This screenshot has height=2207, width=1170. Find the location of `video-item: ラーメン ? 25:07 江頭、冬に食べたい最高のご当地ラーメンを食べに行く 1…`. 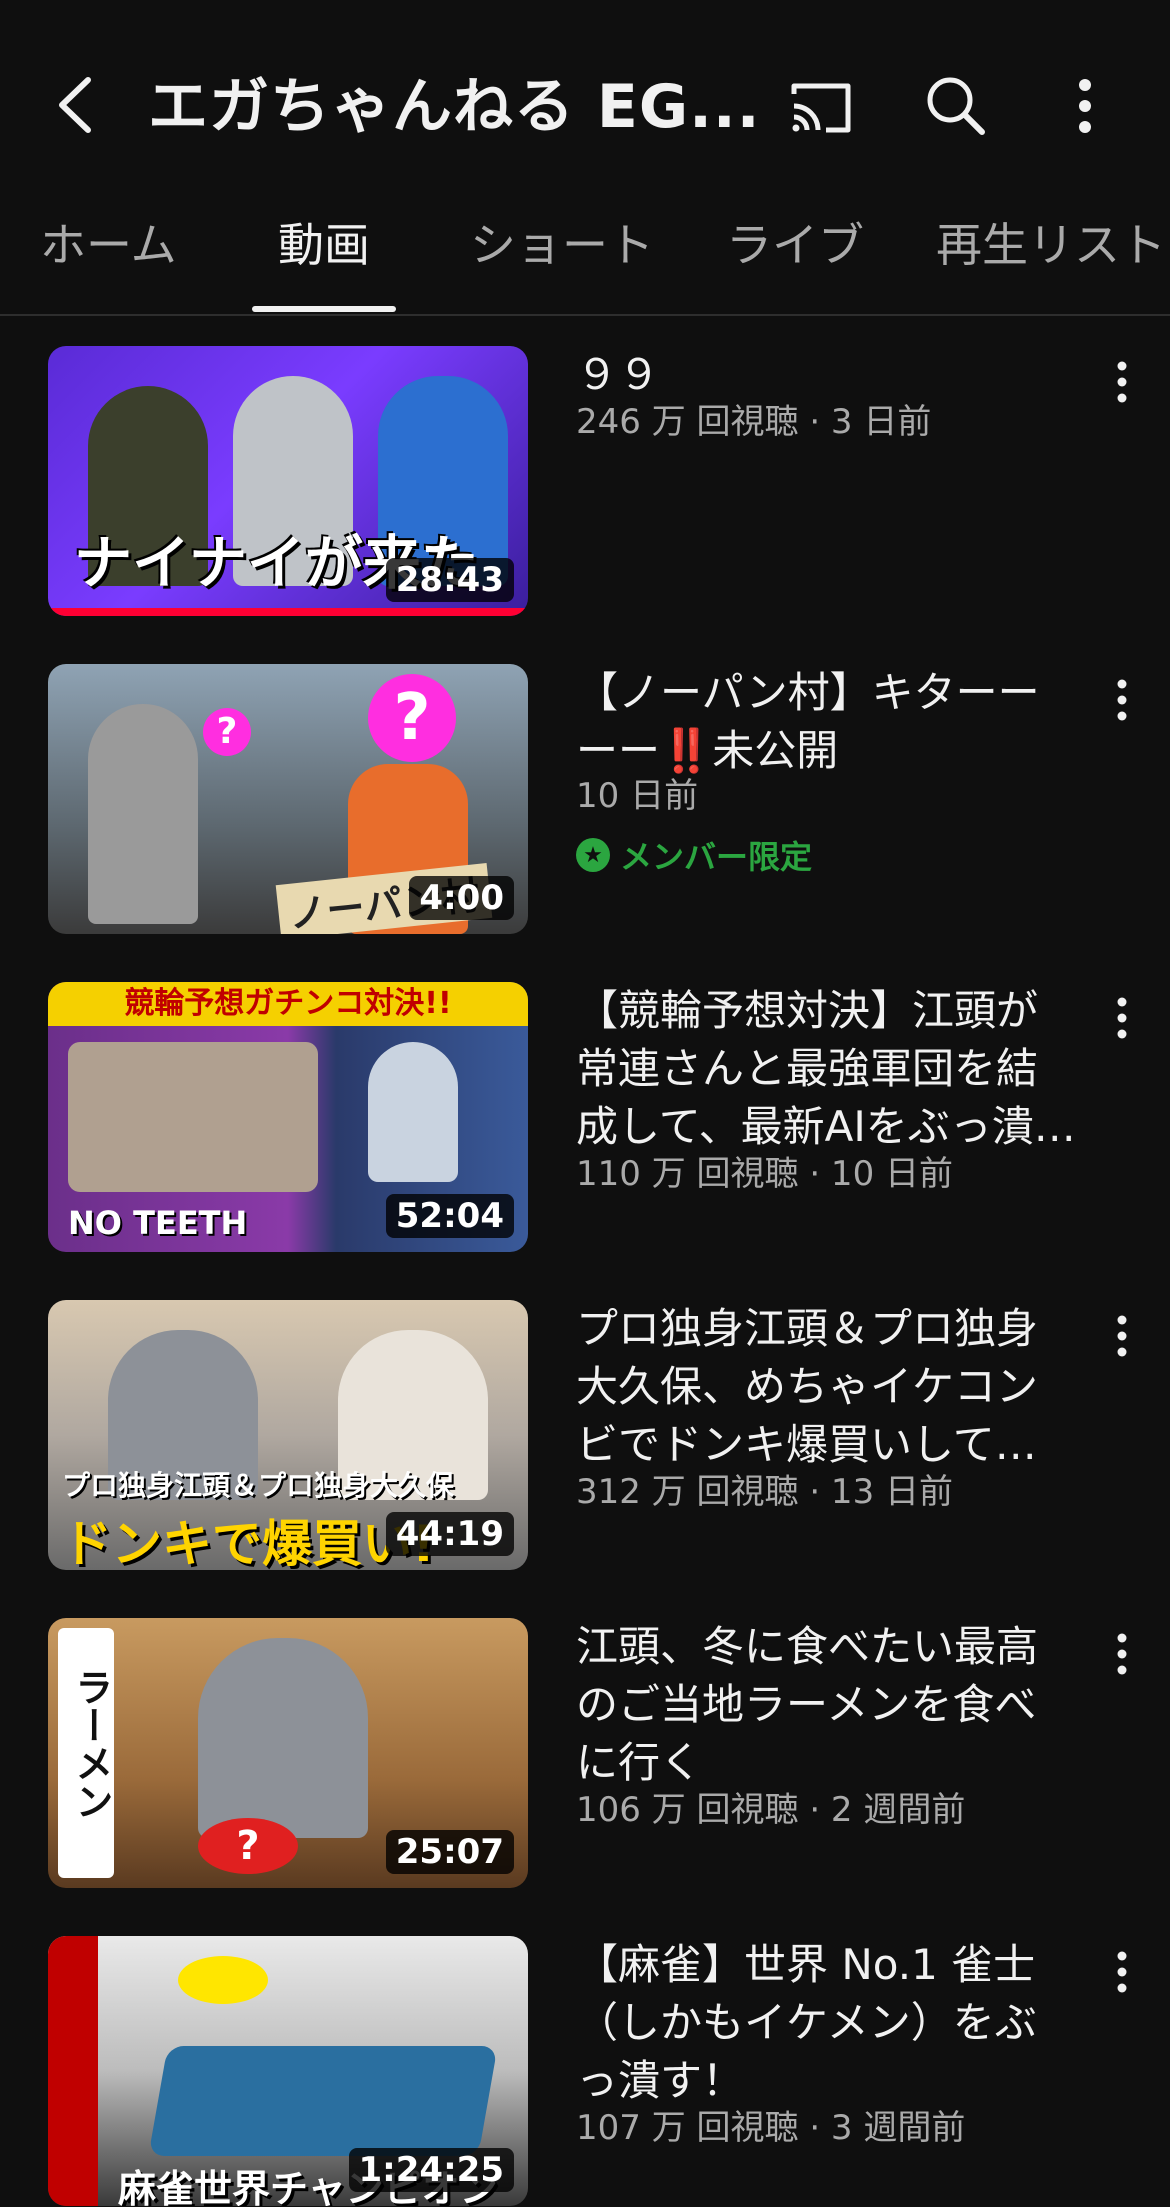

video-item: ラーメン ? 25:07 江頭、冬に食べたい最高のご当地ラーメンを食べに行く 1… is located at coordinates (585, 1753).